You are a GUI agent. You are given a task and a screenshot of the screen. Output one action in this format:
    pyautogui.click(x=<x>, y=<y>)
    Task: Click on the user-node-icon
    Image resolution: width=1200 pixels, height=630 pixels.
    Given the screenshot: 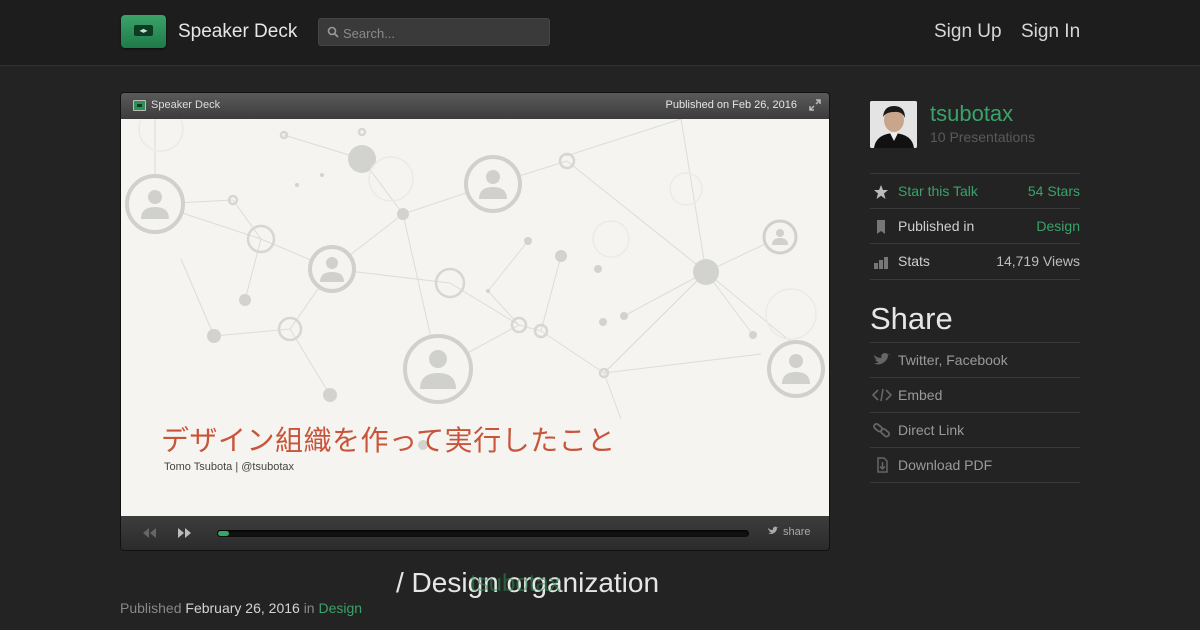 What is the action you would take?
    pyautogui.click(x=155, y=204)
    